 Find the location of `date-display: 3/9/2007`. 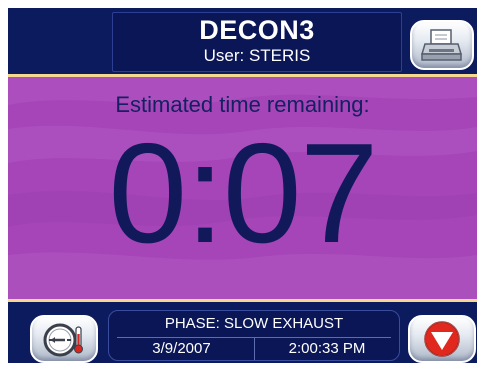

date-display: 3/9/2007 is located at coordinates (181, 348).